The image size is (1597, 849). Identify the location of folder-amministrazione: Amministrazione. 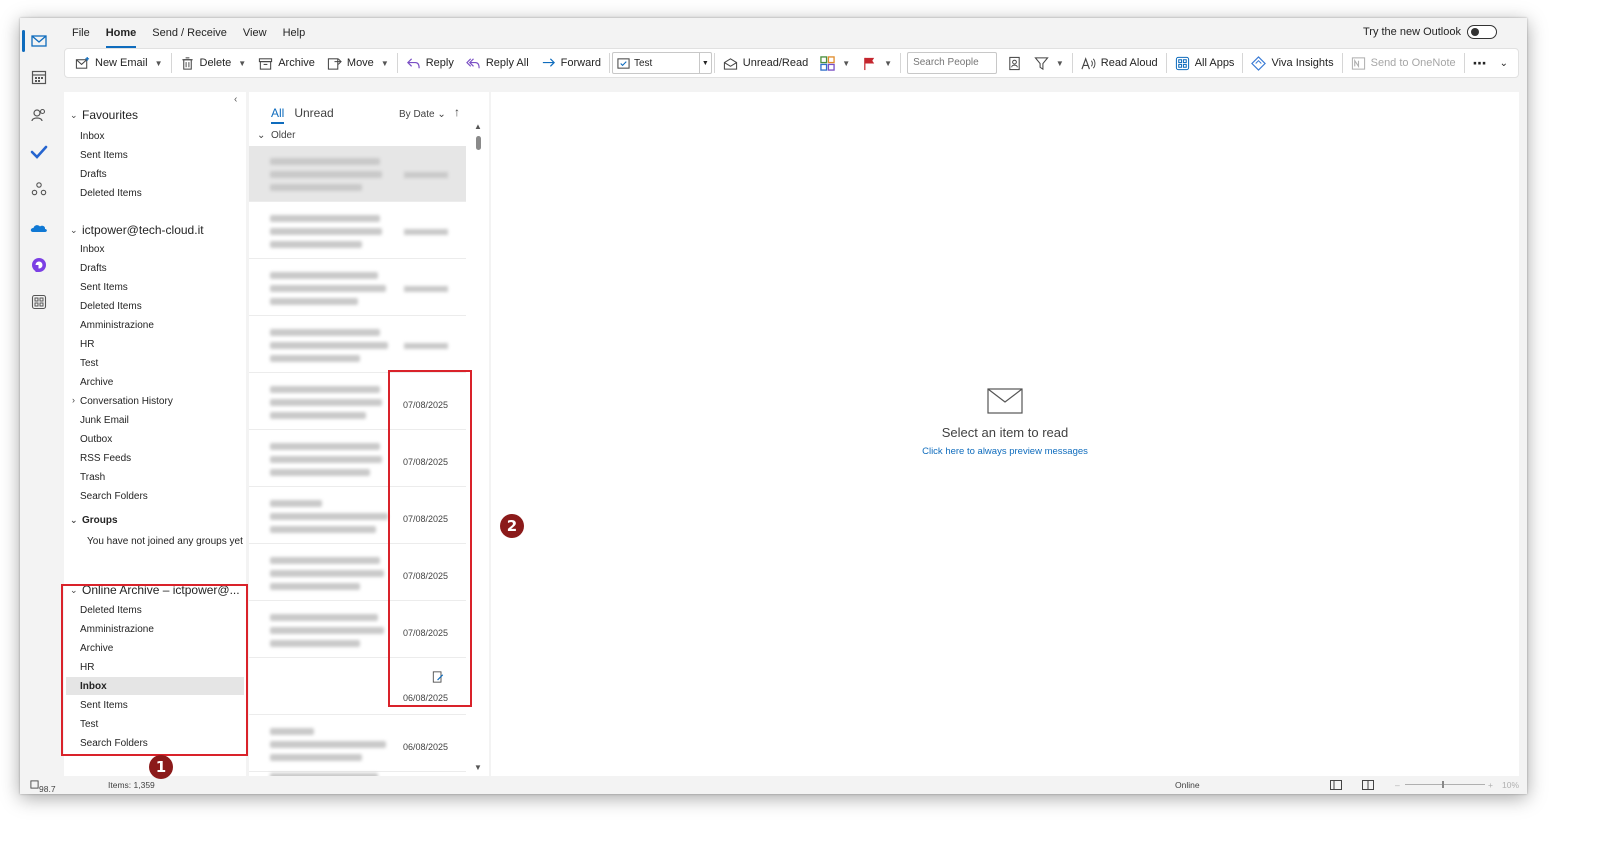
(117, 325).